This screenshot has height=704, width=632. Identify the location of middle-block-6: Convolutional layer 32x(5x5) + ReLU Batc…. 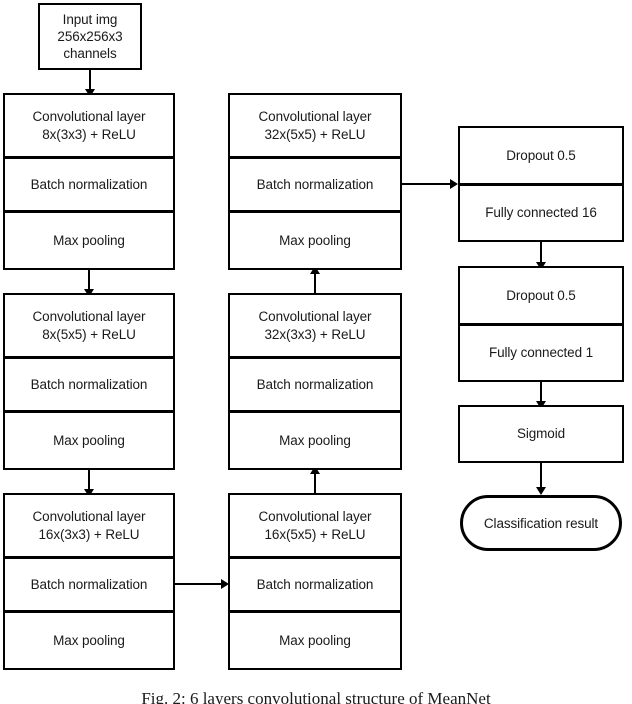
(315, 181).